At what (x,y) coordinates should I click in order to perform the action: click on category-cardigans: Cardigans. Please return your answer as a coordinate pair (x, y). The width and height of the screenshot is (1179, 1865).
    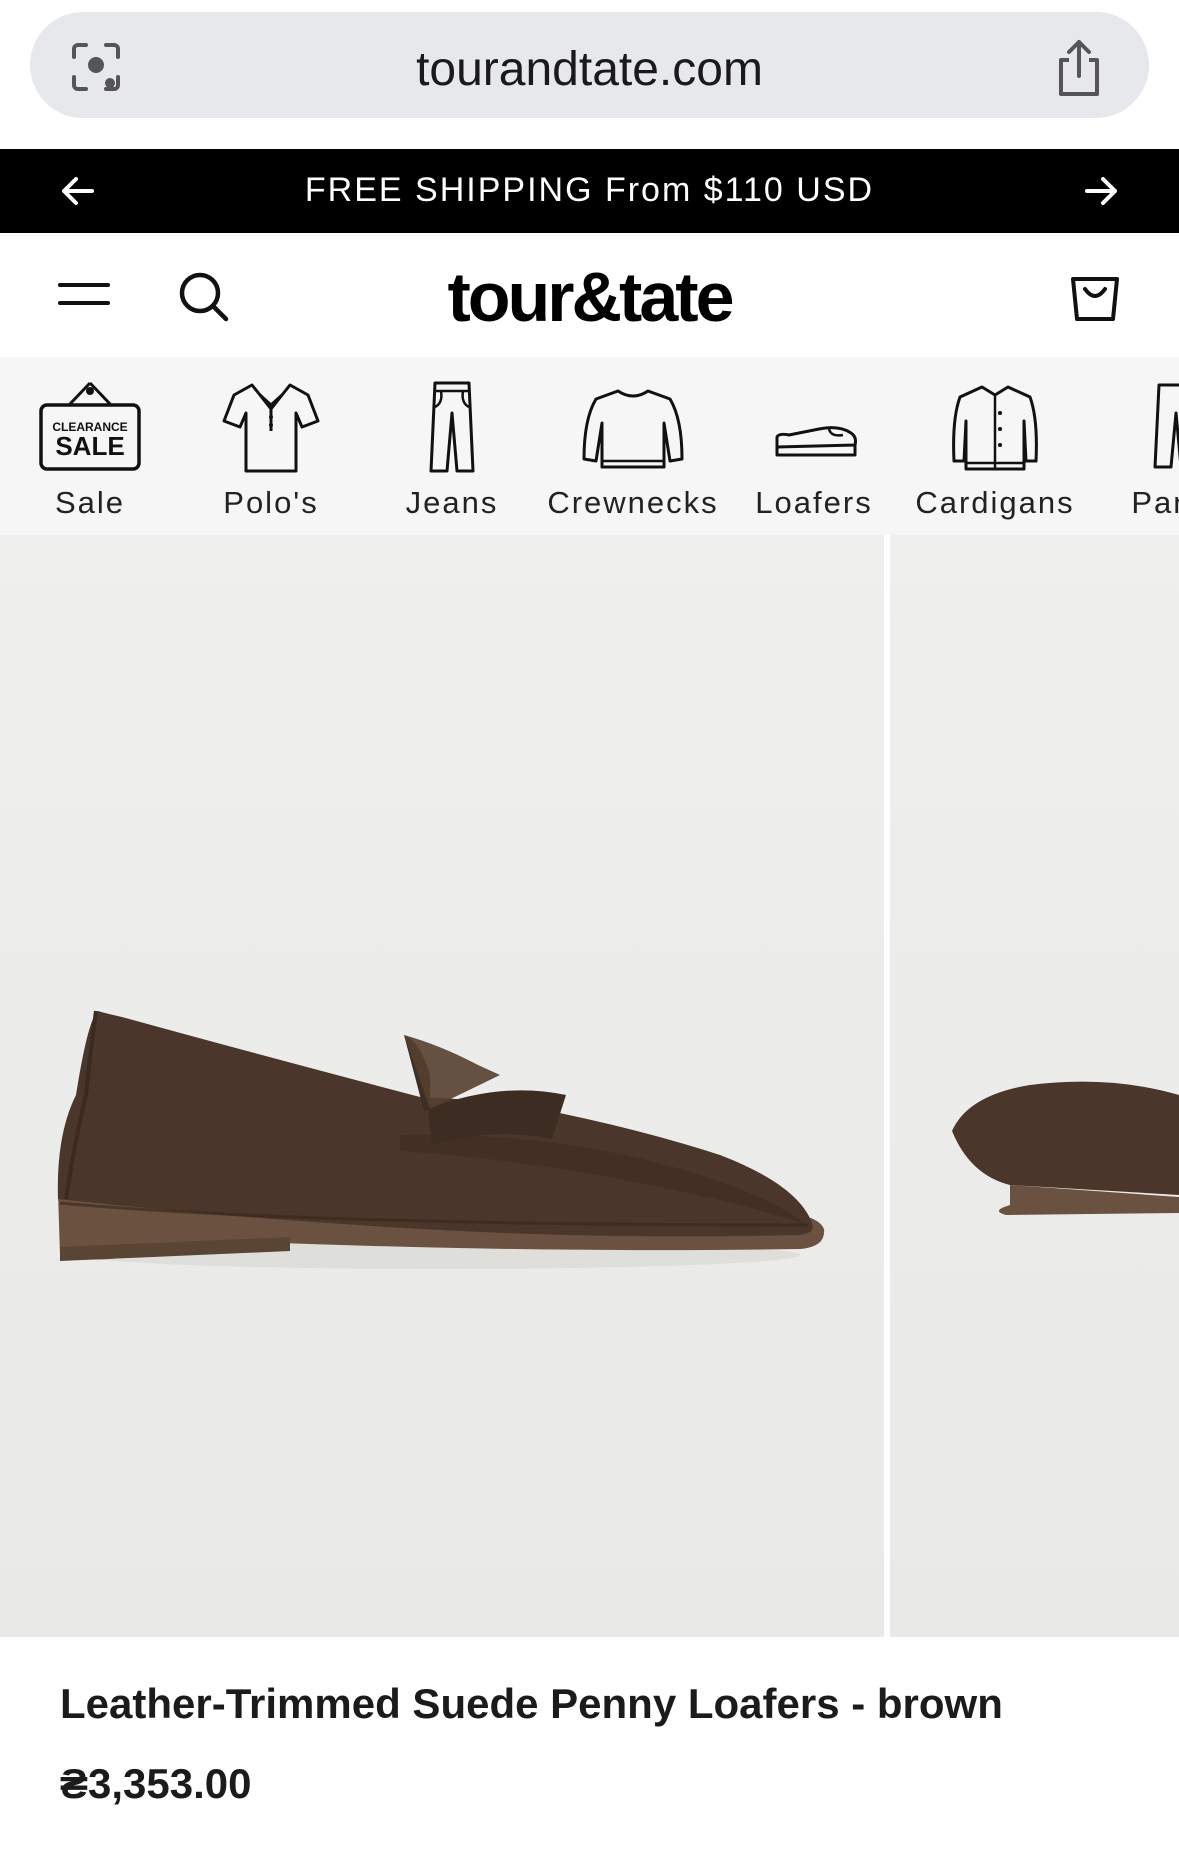
    Looking at the image, I should click on (995, 446).